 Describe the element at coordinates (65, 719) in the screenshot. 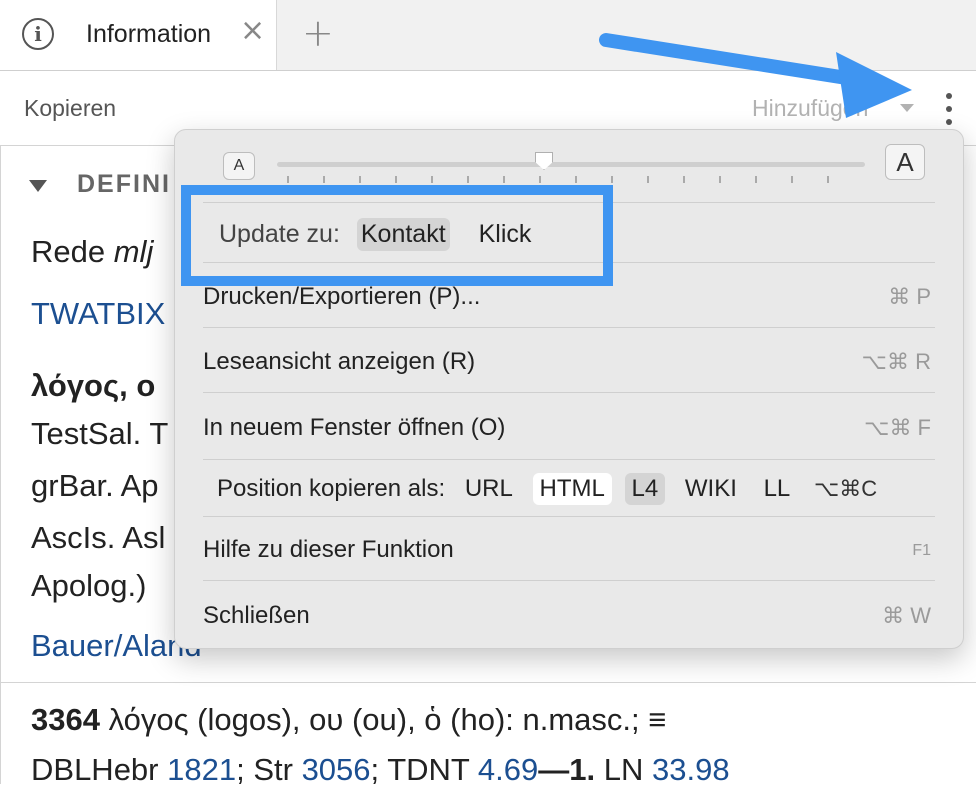

I see `entry-number: 3364` at that location.